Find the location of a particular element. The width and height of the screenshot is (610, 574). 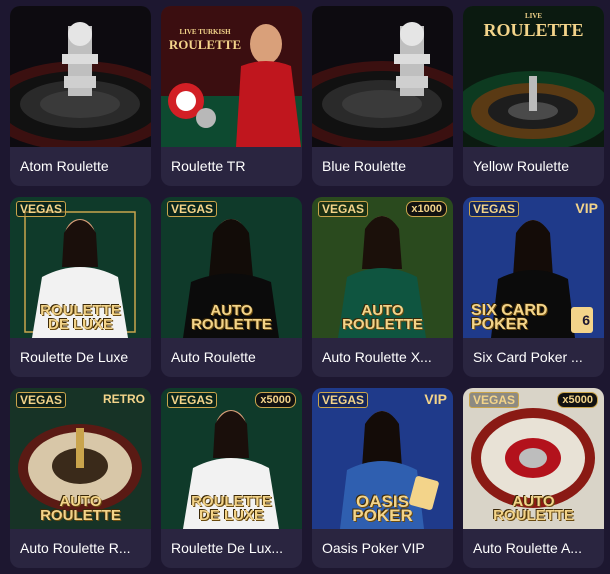

game-title: Auto Roulette is located at coordinates (213, 357).